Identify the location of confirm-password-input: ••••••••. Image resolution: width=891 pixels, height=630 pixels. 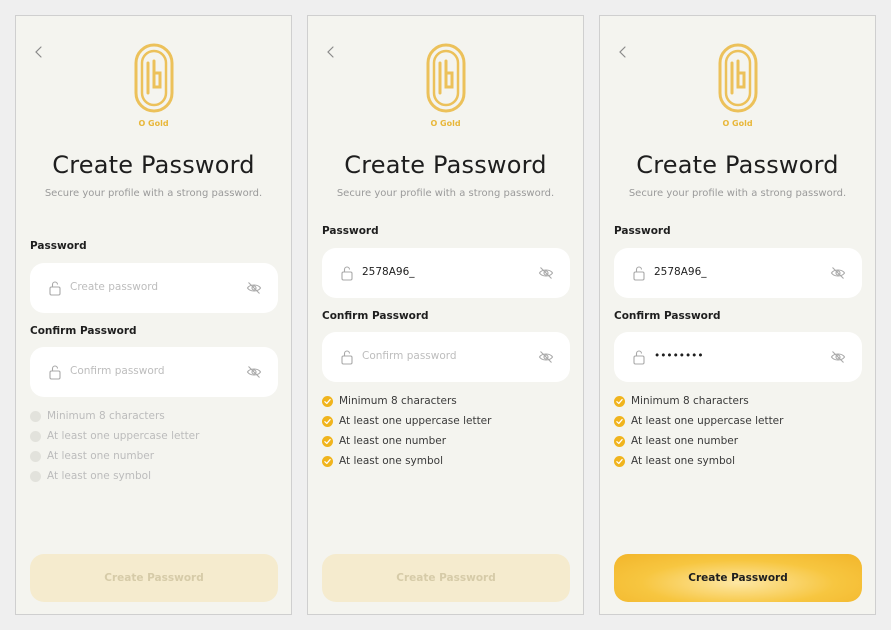
(679, 356).